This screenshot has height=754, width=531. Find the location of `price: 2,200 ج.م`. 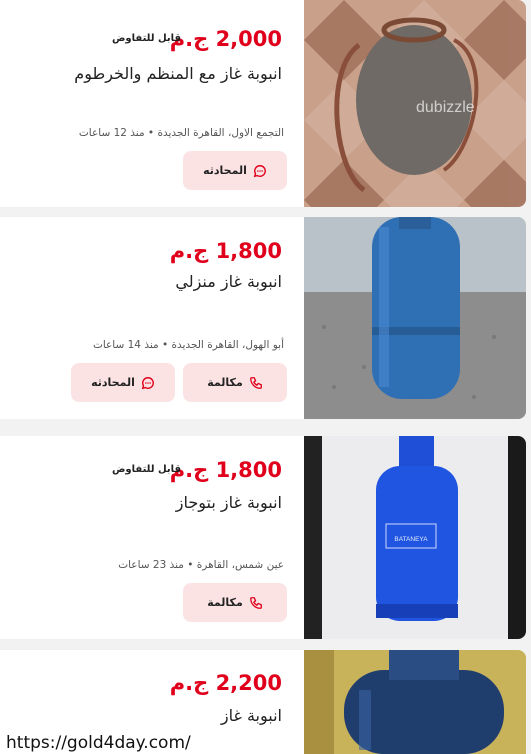

price: 2,200 ج.م is located at coordinates (225, 683).